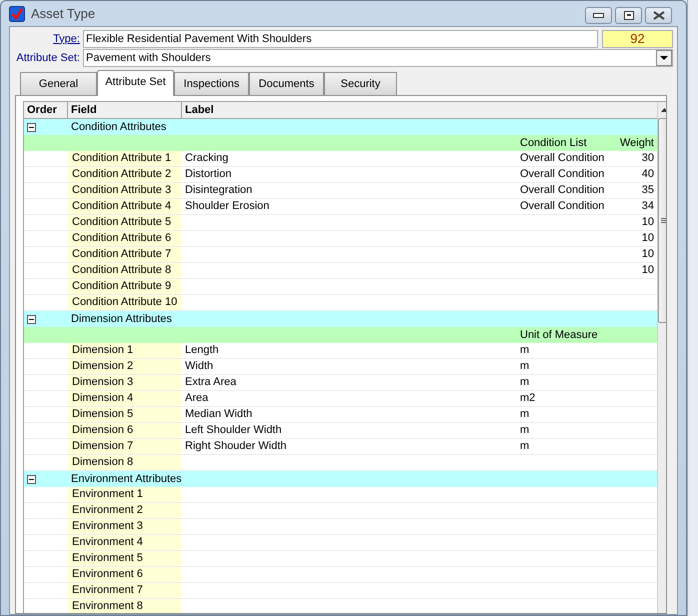  Describe the element at coordinates (218, 190) in the screenshot. I see `table-cell: Disintegration` at that location.